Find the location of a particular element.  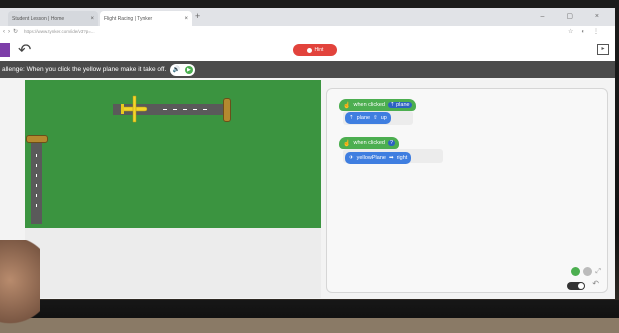

direction-up-icon: ⇧ is located at coordinates (375, 118).